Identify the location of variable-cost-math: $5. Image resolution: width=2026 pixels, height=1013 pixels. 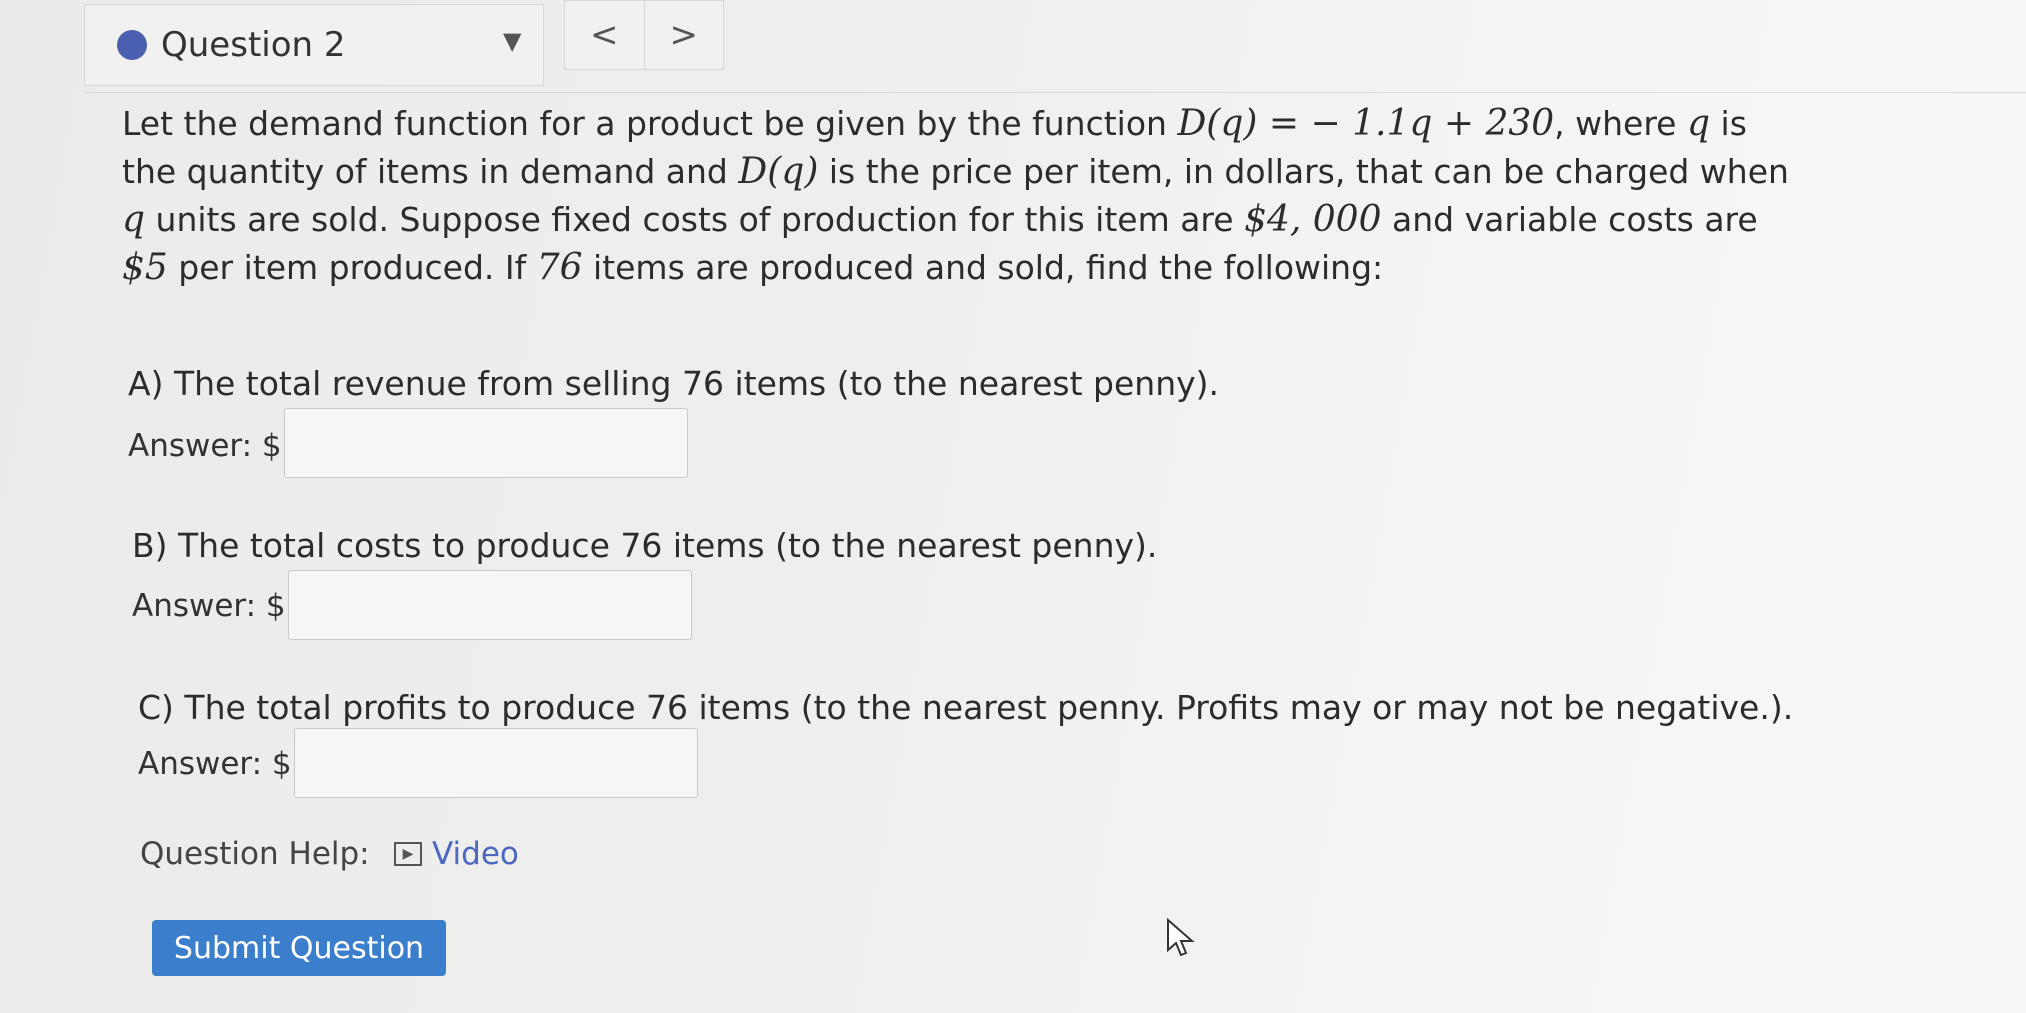
(145, 267).